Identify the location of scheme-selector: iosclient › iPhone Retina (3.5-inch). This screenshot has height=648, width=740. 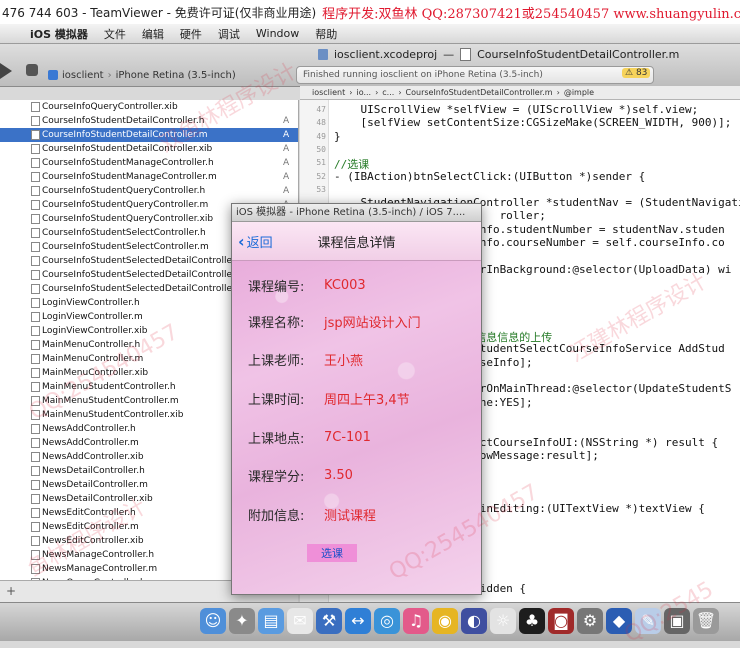
(142, 75).